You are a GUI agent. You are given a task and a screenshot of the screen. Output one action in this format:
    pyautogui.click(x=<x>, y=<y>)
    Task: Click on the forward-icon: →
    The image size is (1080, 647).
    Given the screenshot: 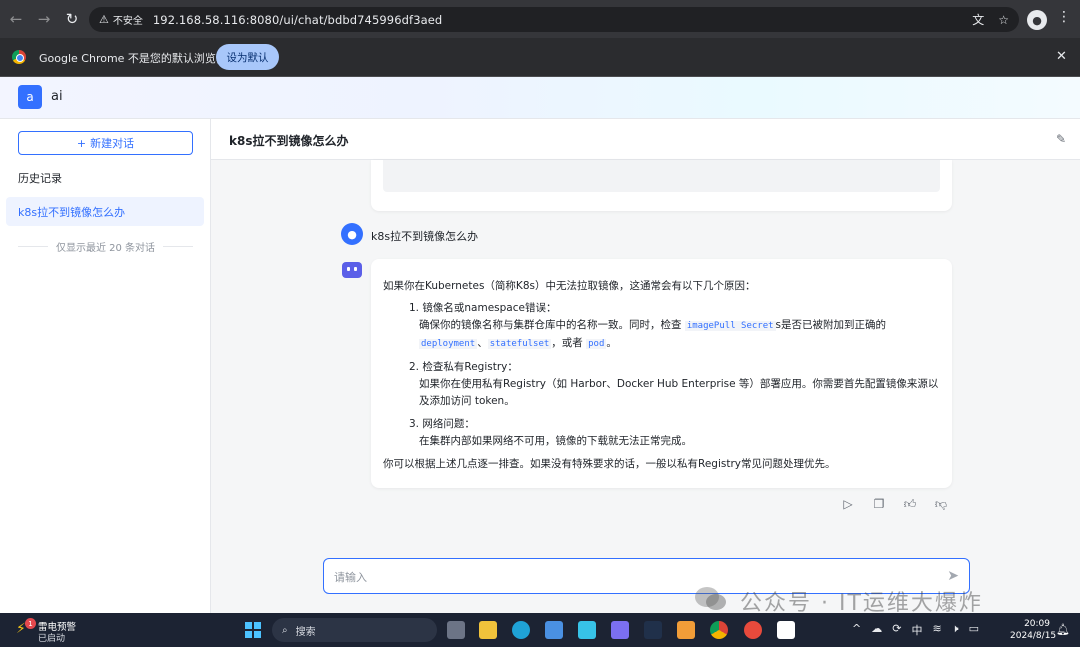 What is the action you would take?
    pyautogui.click(x=44, y=19)
    